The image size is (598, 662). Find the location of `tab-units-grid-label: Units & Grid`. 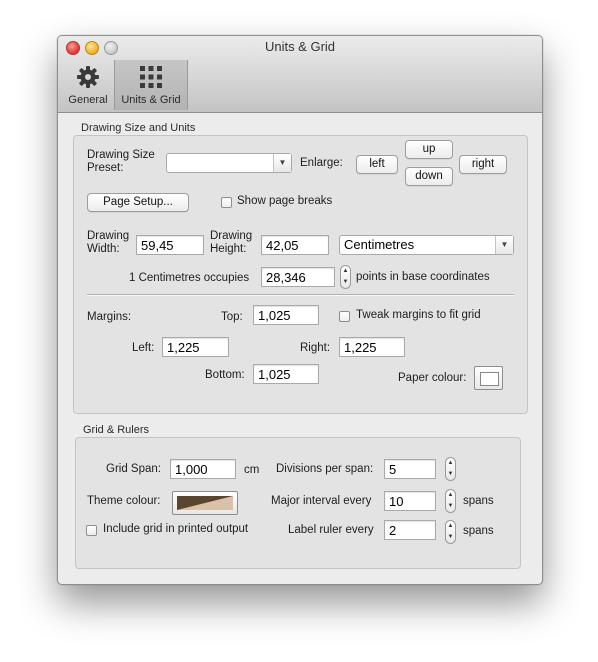

tab-units-grid-label: Units & Grid is located at coordinates (151, 100).